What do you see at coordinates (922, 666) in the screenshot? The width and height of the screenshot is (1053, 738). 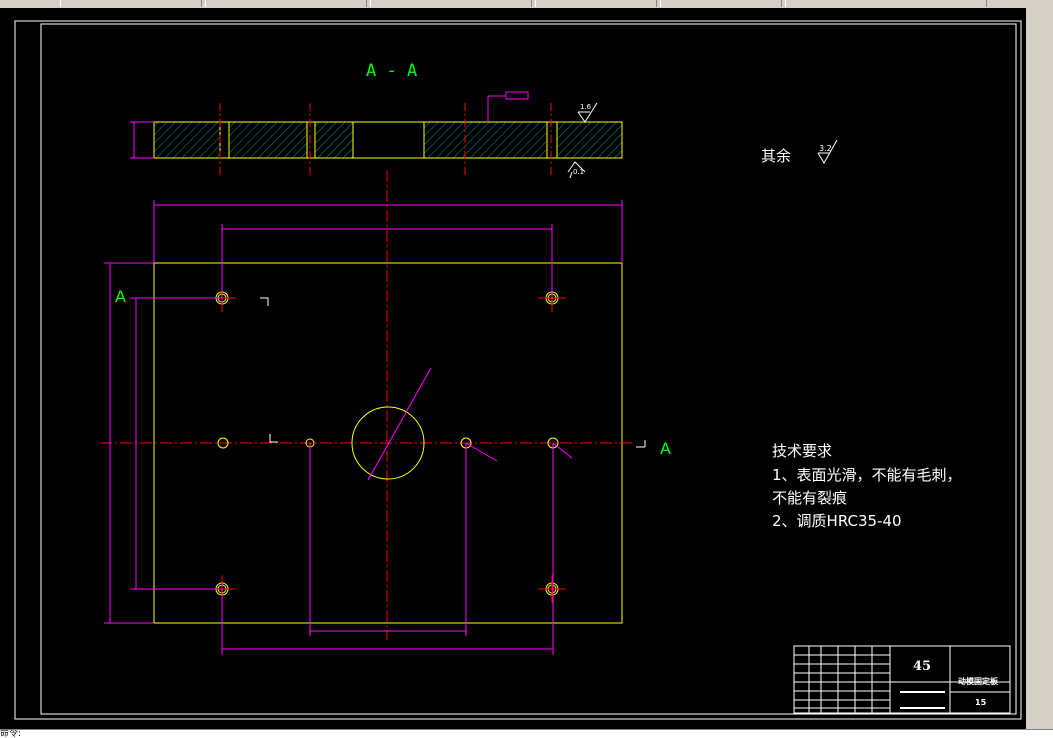 I see `title-block-material: 45` at bounding box center [922, 666].